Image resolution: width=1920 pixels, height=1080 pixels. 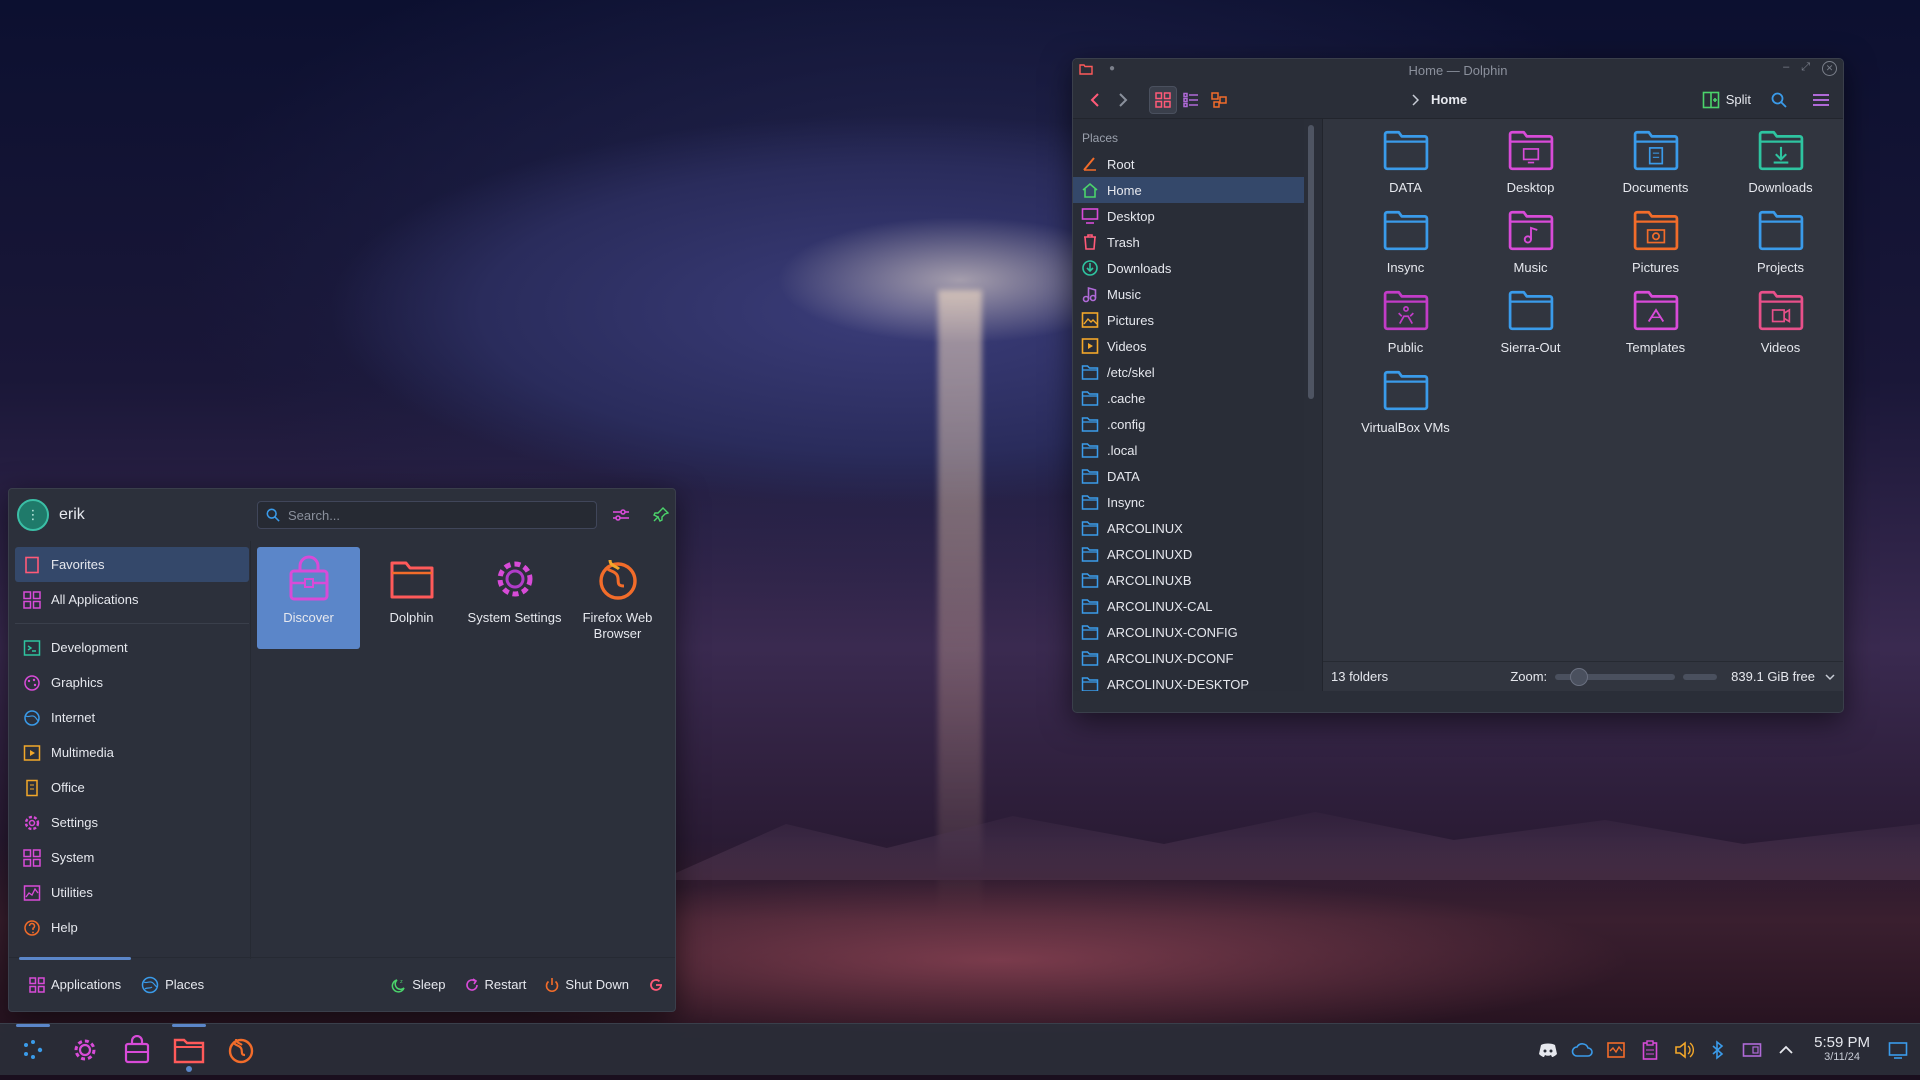 I want to click on breadcrumb: Home, so click(x=1439, y=99).